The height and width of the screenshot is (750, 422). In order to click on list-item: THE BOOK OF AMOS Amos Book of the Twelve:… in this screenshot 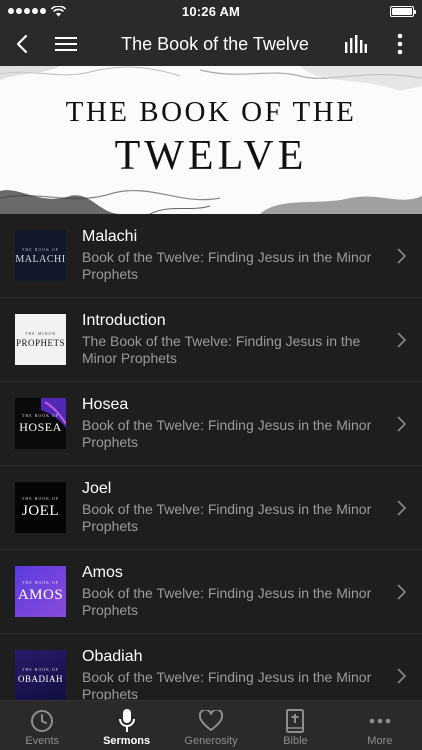, I will do `click(211, 592)`.